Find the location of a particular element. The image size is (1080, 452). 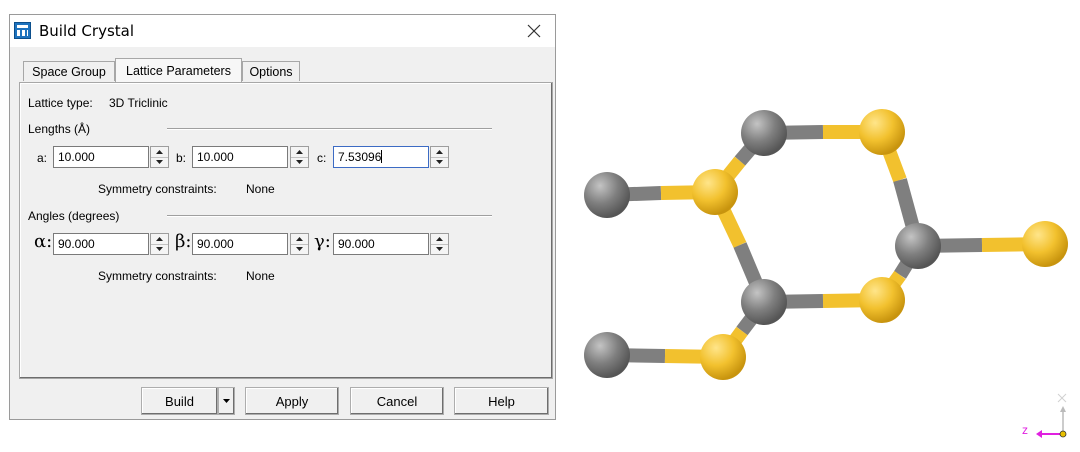

build-button: Build is located at coordinates (179, 401).